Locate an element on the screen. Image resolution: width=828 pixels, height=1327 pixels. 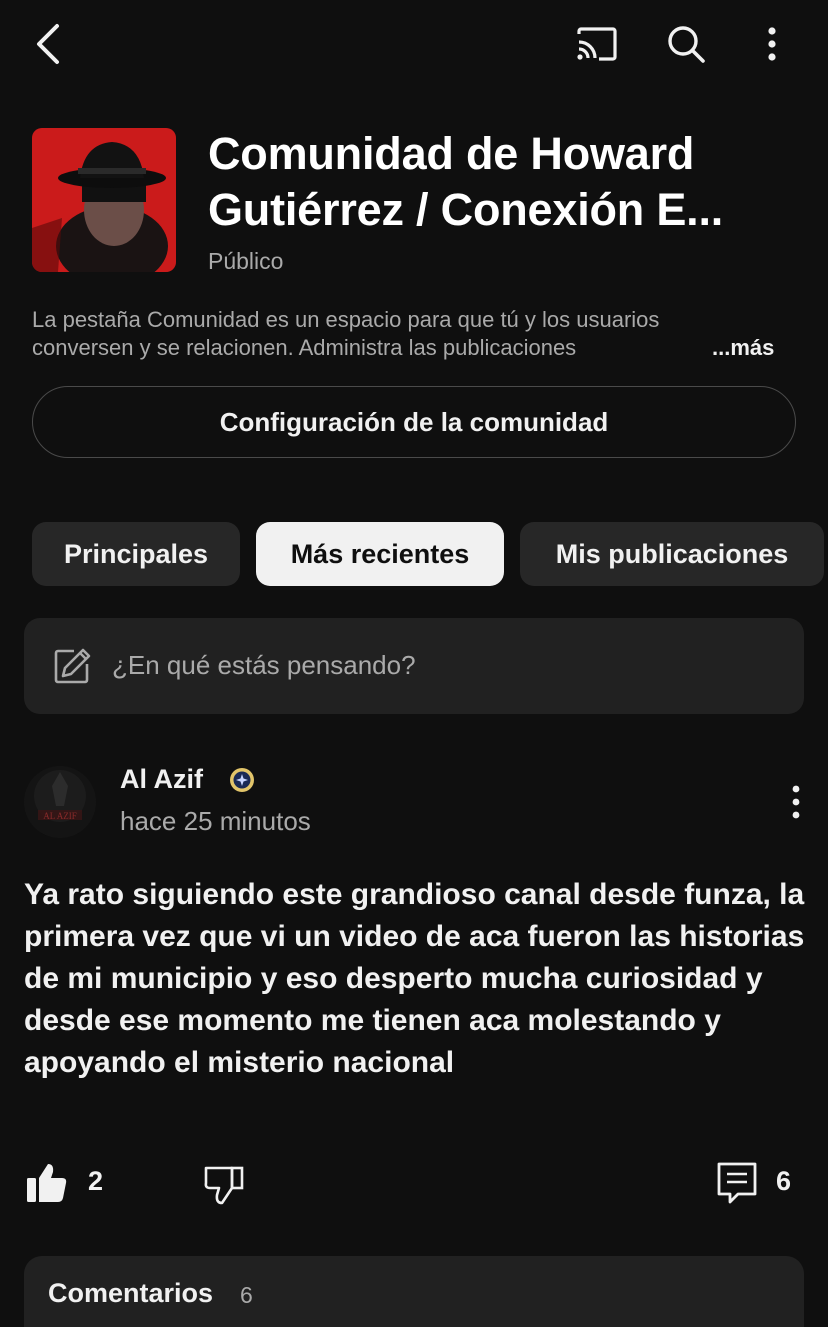
channel-avatar-image is located at coordinates (104, 200).